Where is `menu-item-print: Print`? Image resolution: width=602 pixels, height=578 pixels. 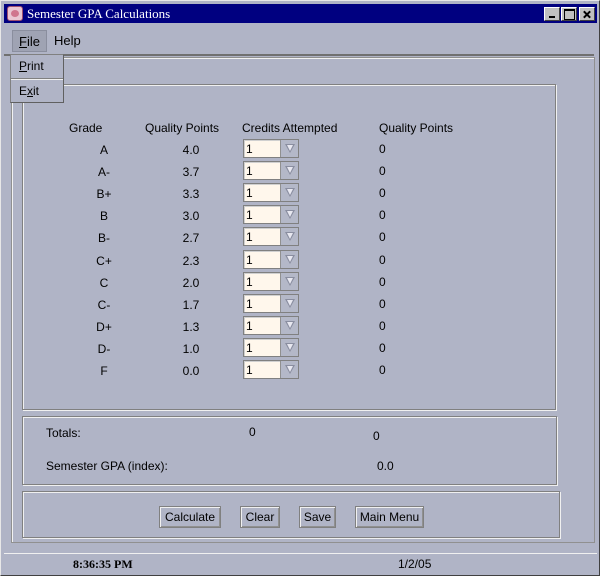 menu-item-print: Print is located at coordinates (37, 66).